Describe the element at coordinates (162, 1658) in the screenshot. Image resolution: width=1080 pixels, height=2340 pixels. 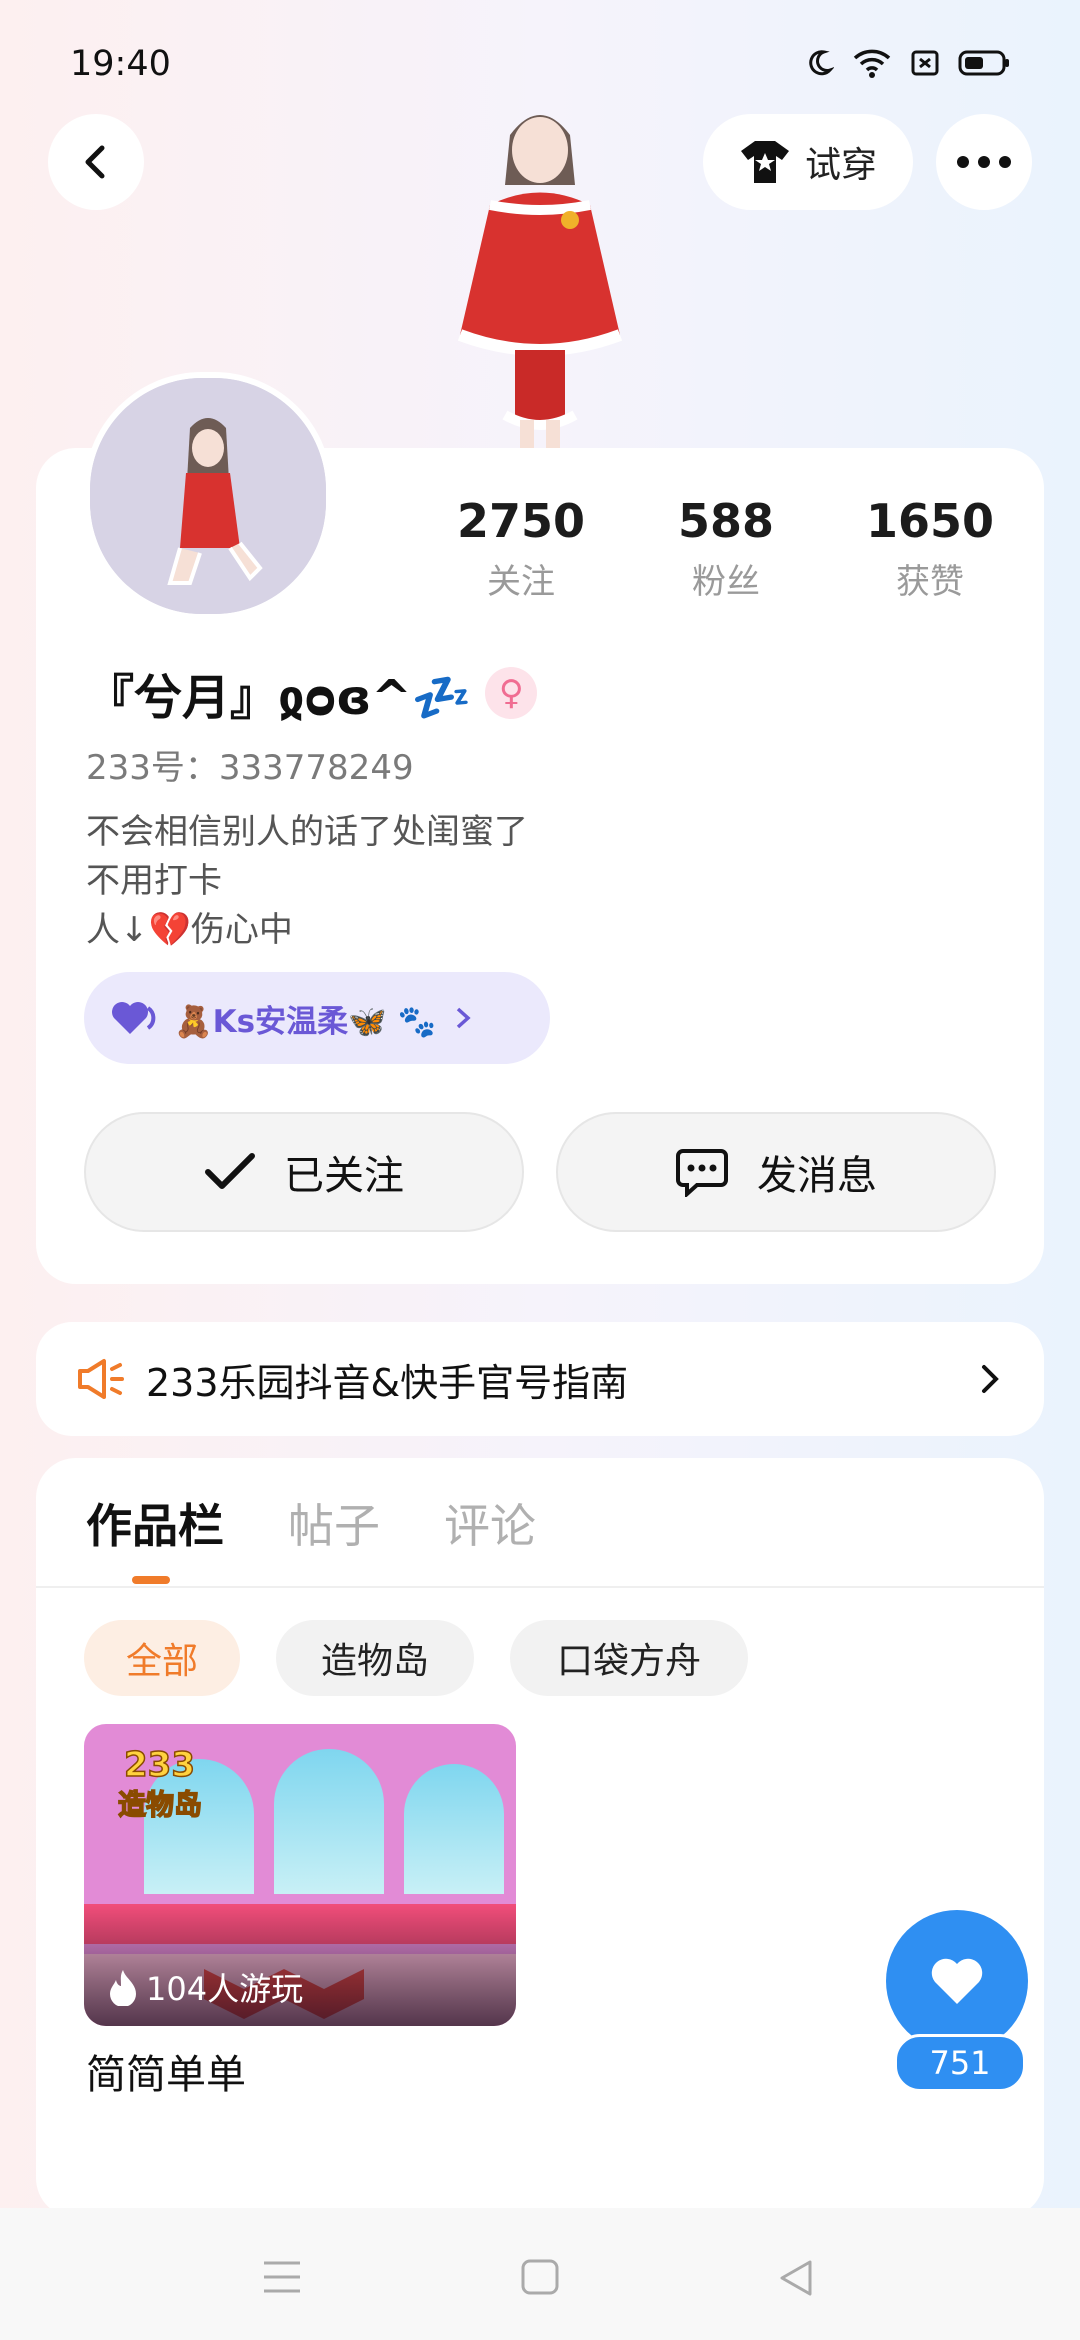
I see `filter-all: 全部` at that location.